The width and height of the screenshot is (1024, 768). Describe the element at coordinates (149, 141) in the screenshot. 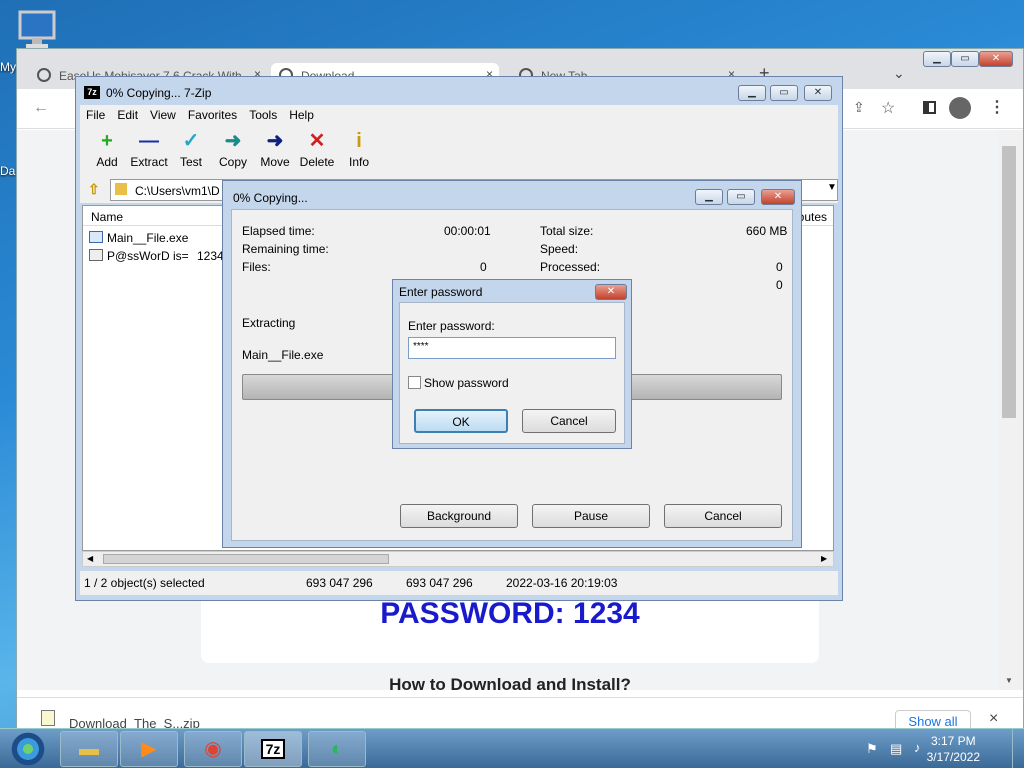

I see `extract-icon: —` at that location.